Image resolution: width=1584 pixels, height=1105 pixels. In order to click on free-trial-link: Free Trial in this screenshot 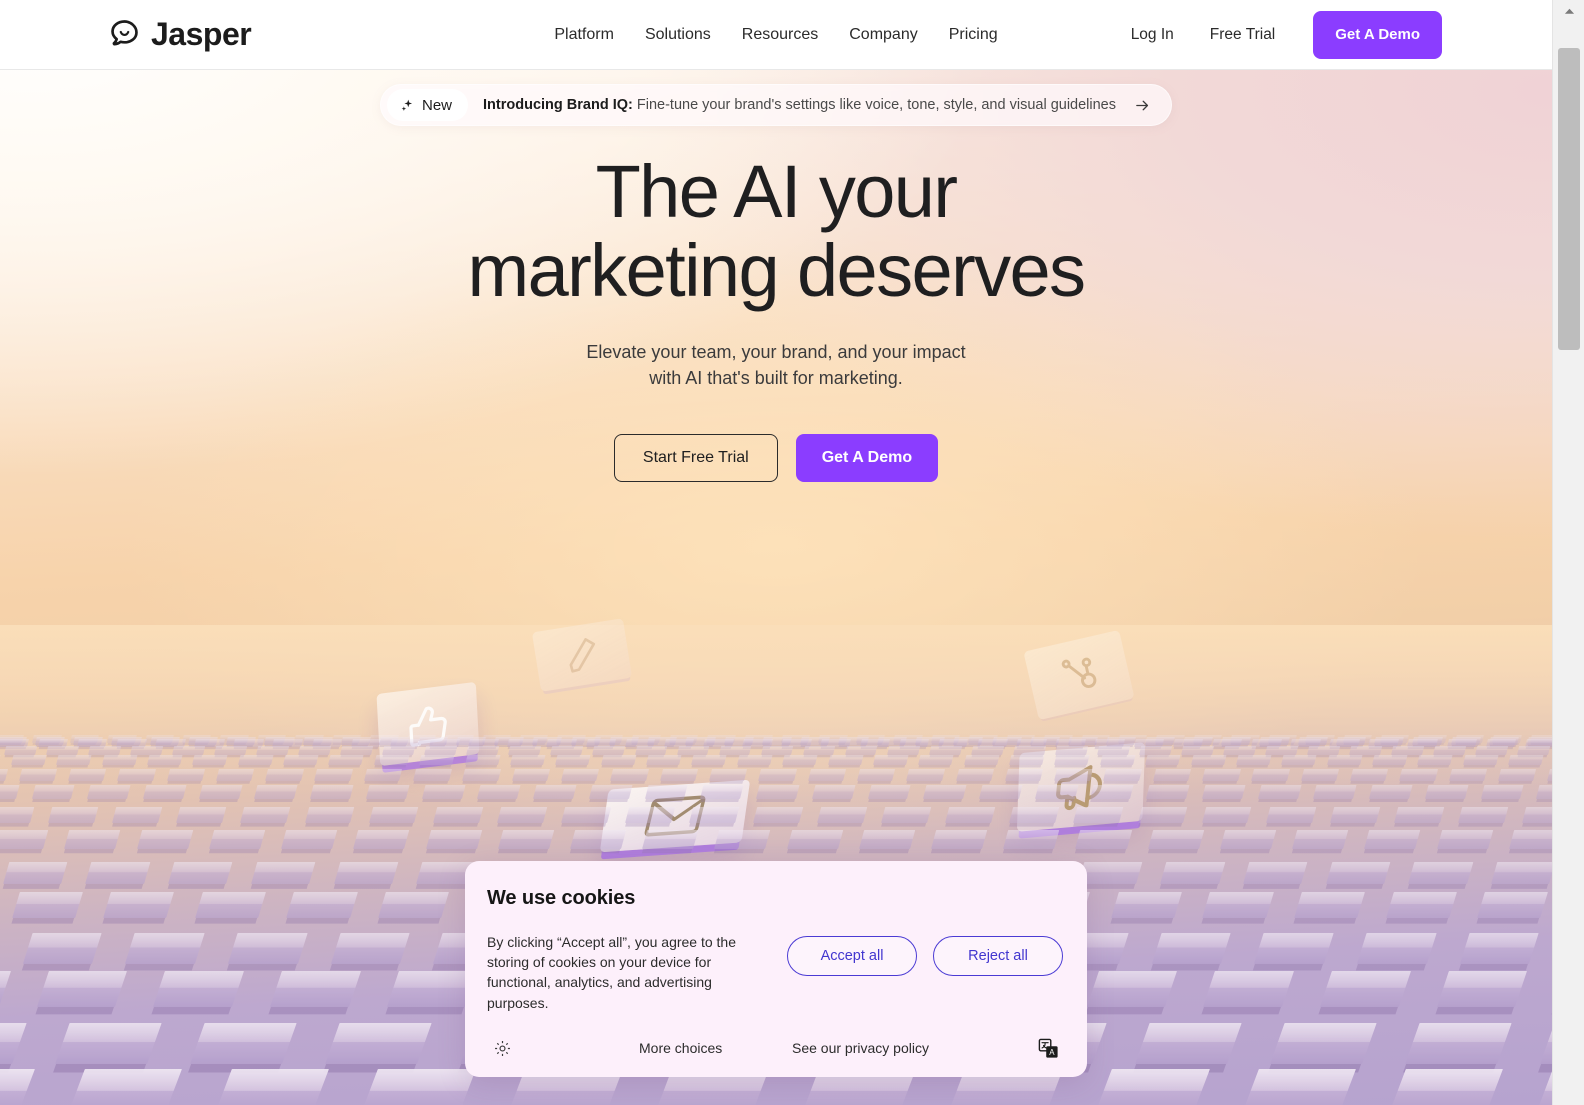, I will do `click(1242, 35)`.